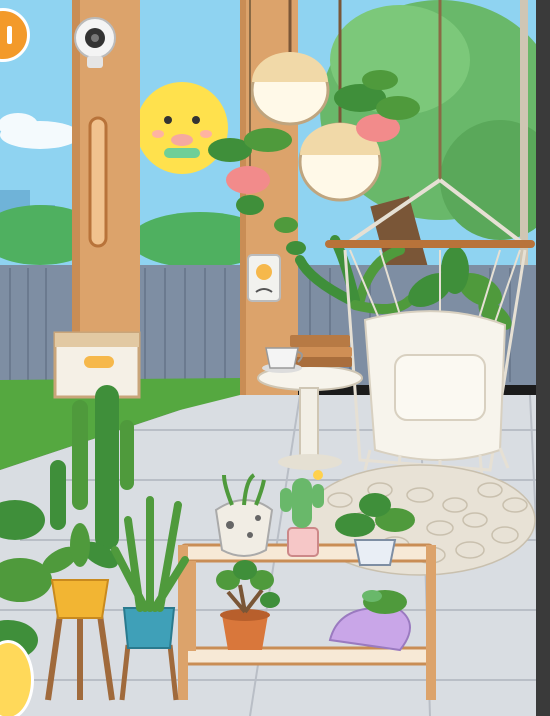 Image resolution: width=550 pixels, height=716 pixels. What do you see at coordinates (9, 35) in the screenshot?
I see `pause-icon` at bounding box center [9, 35].